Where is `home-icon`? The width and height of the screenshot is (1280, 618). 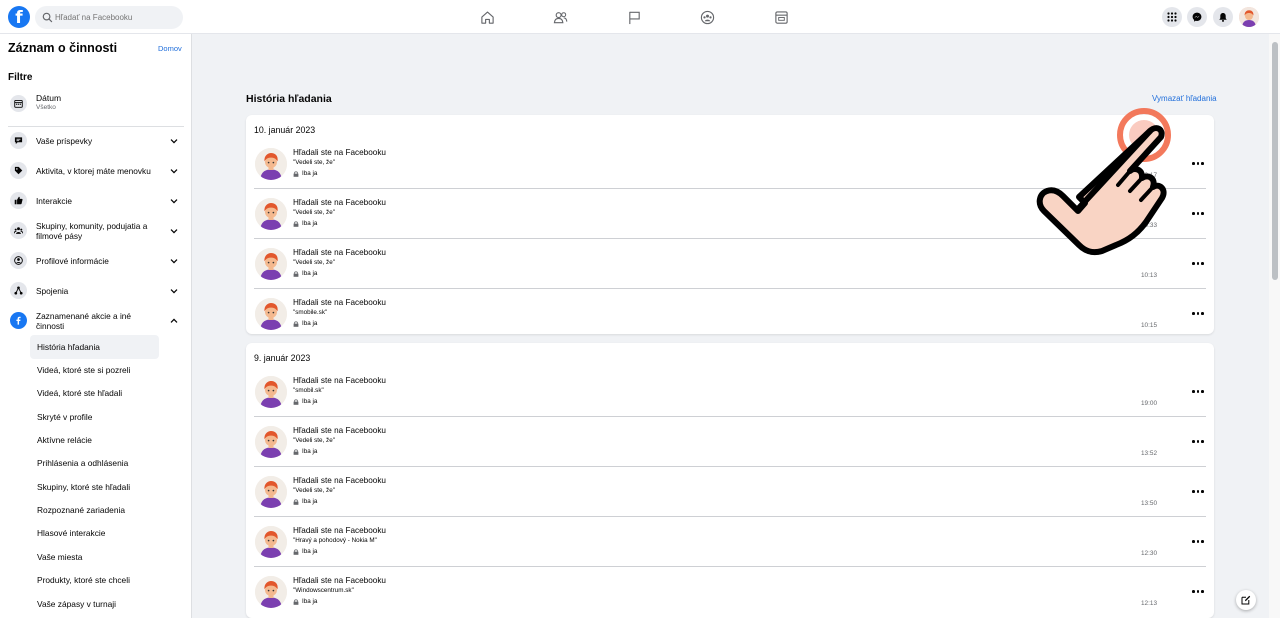 home-icon is located at coordinates (487, 17).